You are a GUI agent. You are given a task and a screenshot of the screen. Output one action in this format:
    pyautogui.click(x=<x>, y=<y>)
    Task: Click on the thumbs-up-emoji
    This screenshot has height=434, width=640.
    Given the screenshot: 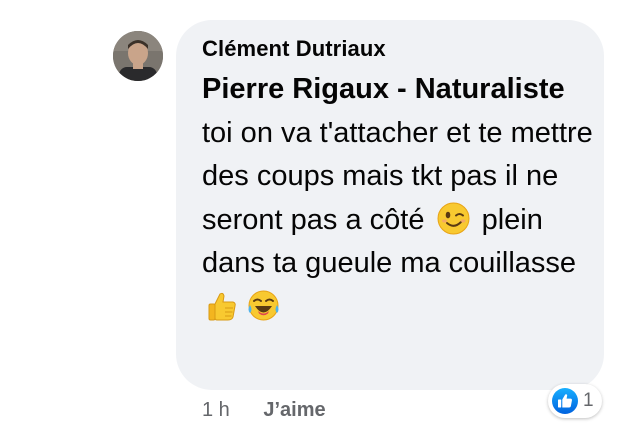 What is the action you would take?
    pyautogui.click(x=222, y=305)
    